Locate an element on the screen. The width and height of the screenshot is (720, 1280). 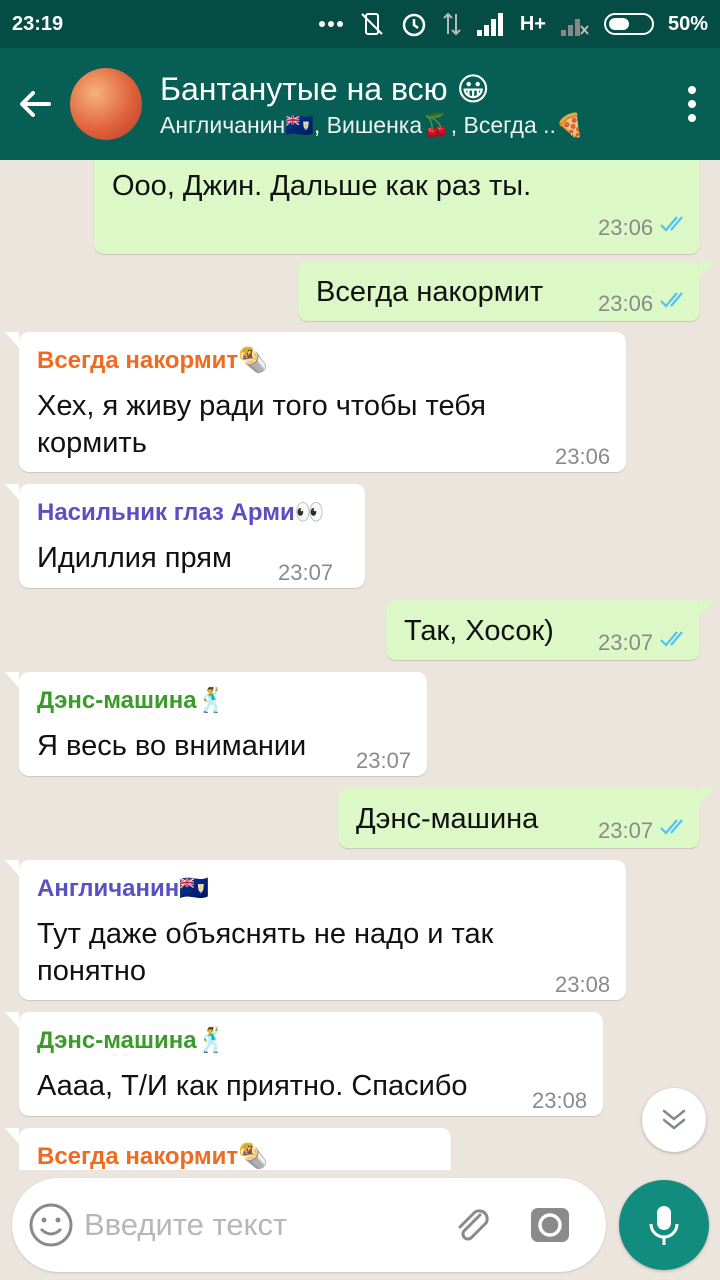
emoji-button is located at coordinates (51, 1225).